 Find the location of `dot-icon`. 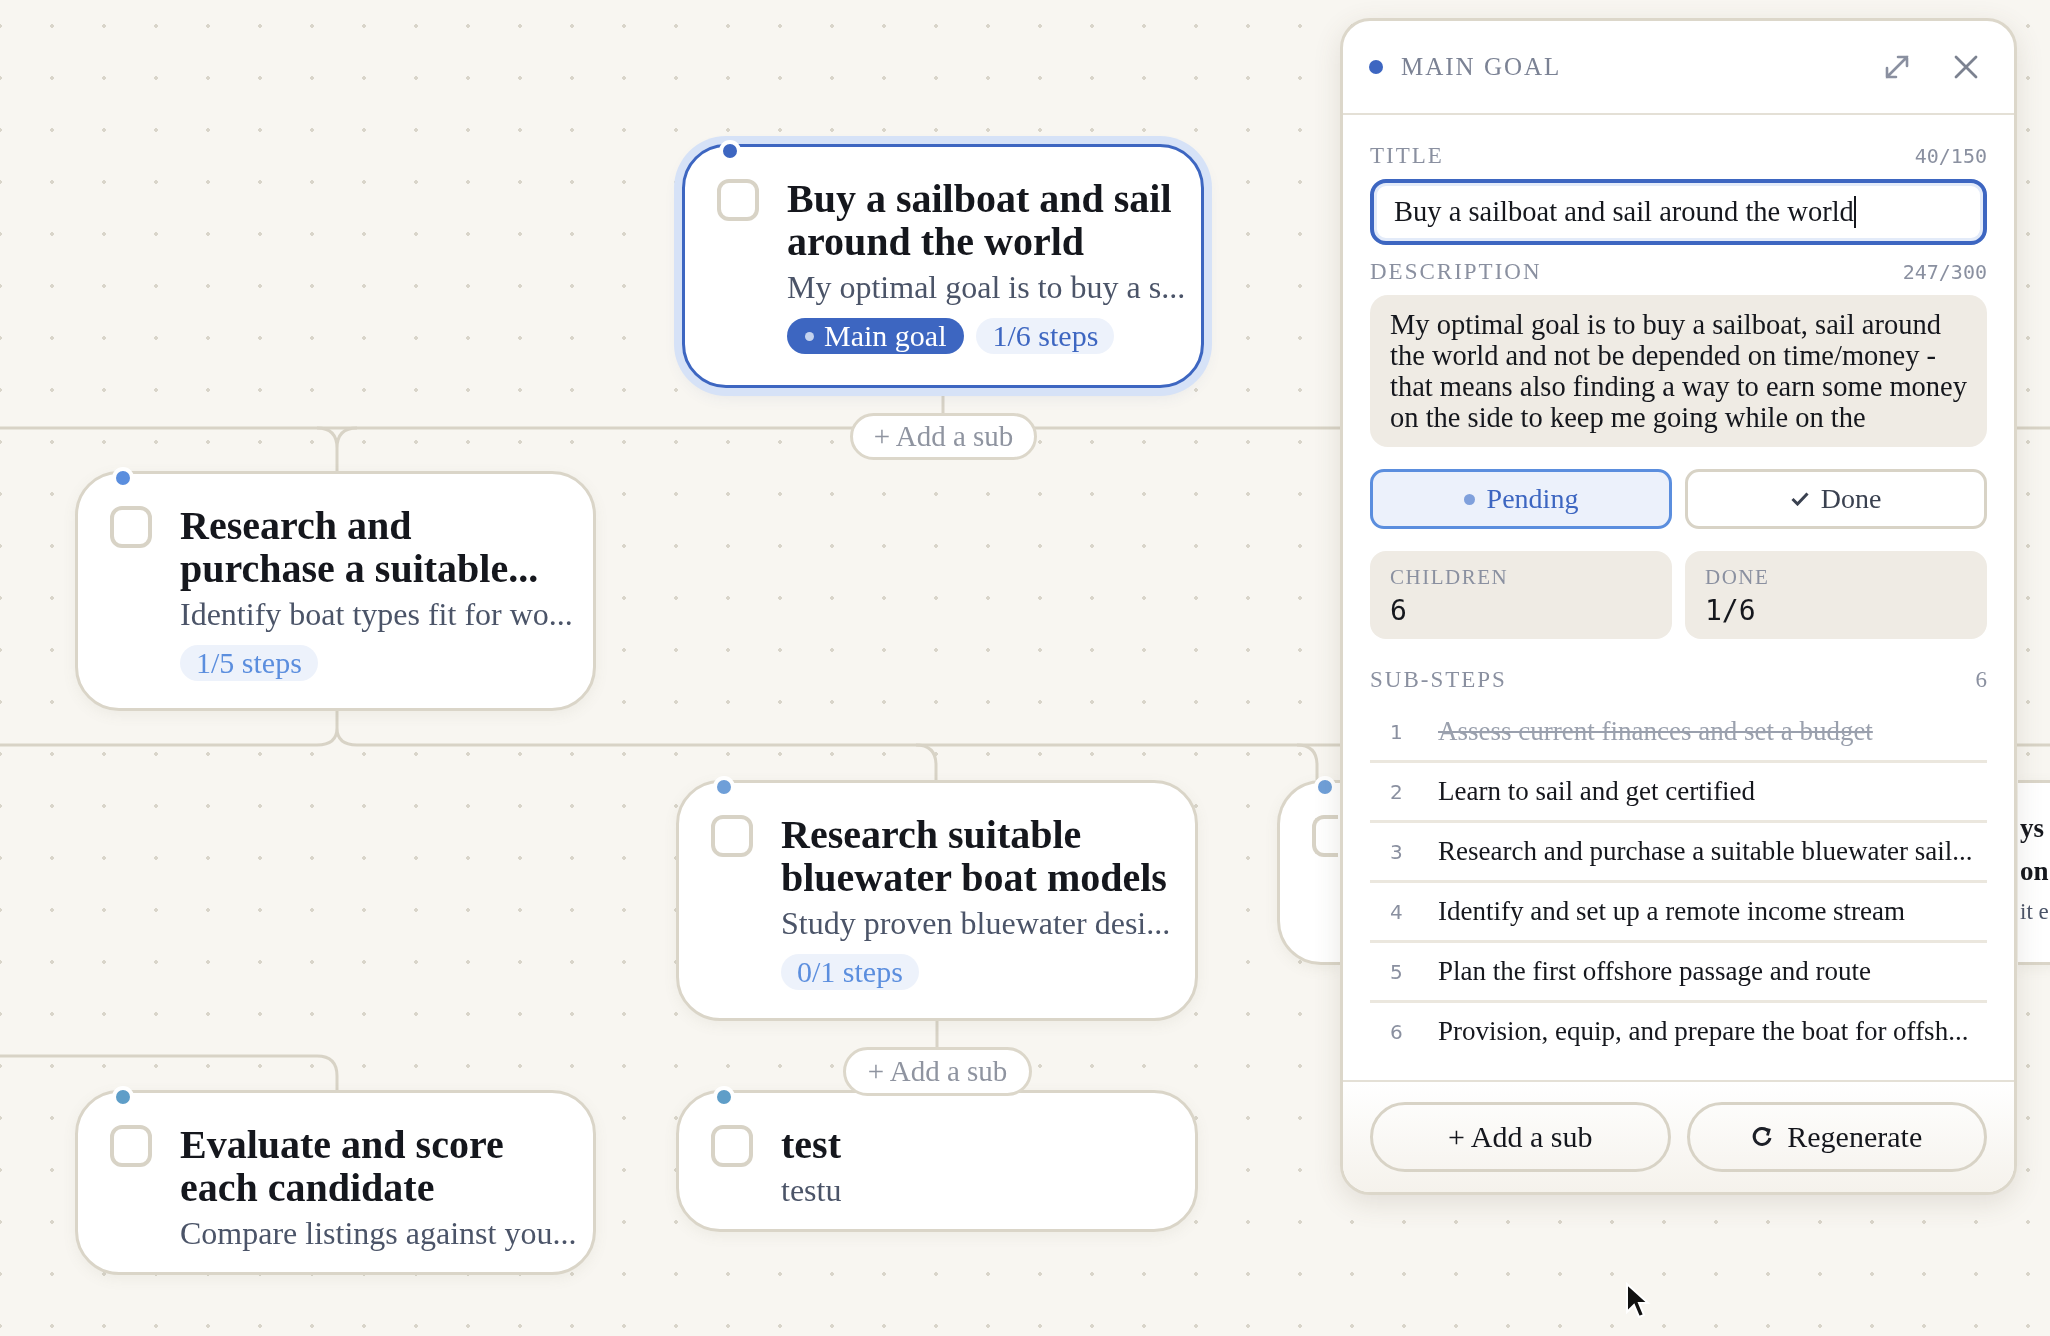

dot-icon is located at coordinates (1469, 499).